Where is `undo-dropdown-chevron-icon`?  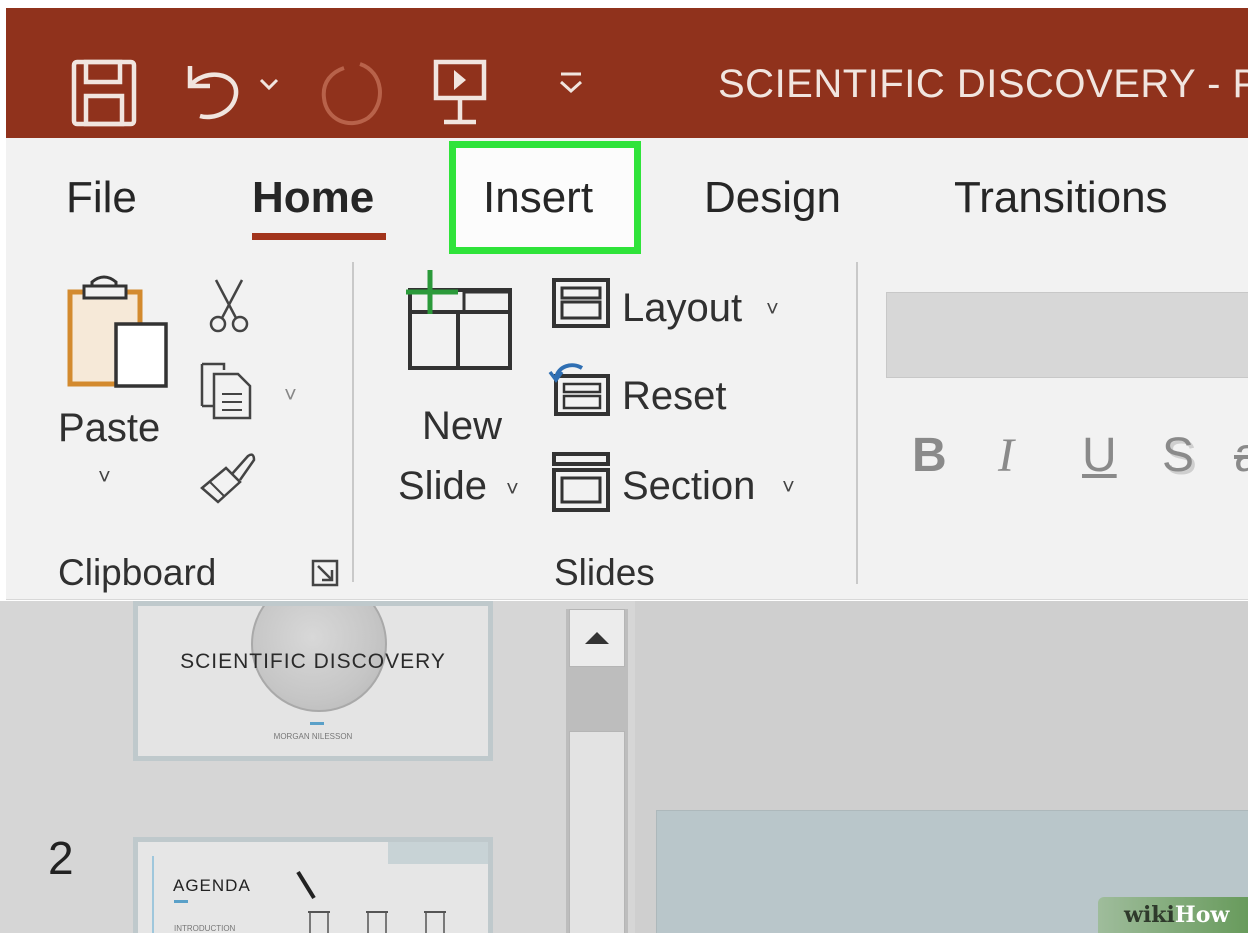
undo-dropdown-chevron-icon is located at coordinates (269, 84).